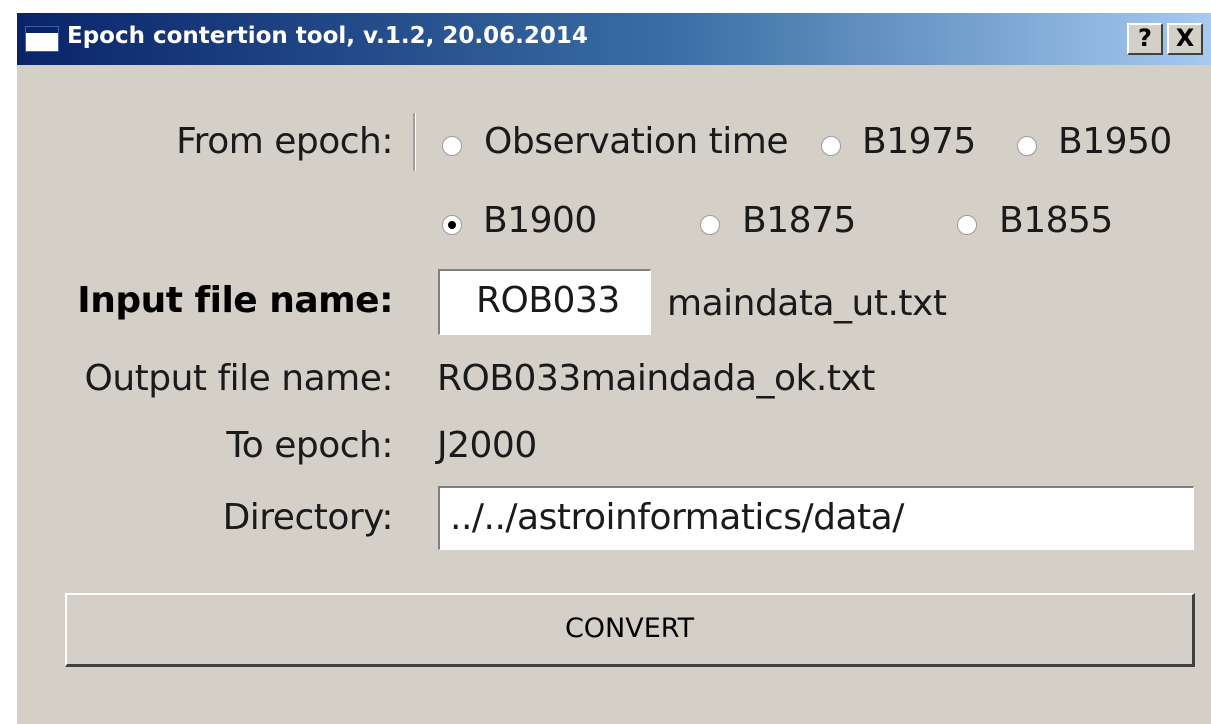  I want to click on radio-label: Observation time, so click(636, 141).